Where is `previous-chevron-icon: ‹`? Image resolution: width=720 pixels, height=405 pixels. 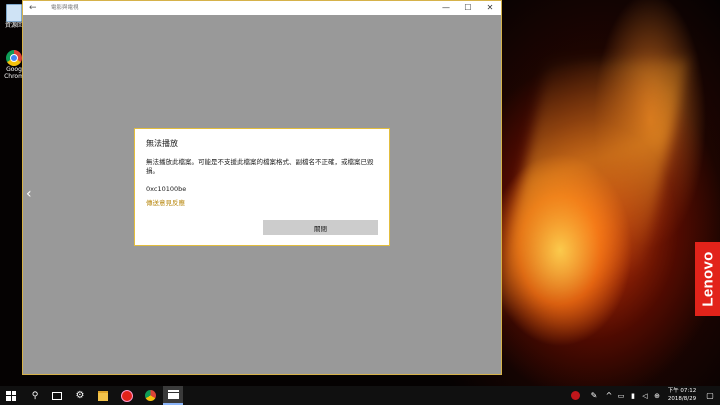 previous-chevron-icon: ‹ is located at coordinates (29, 194).